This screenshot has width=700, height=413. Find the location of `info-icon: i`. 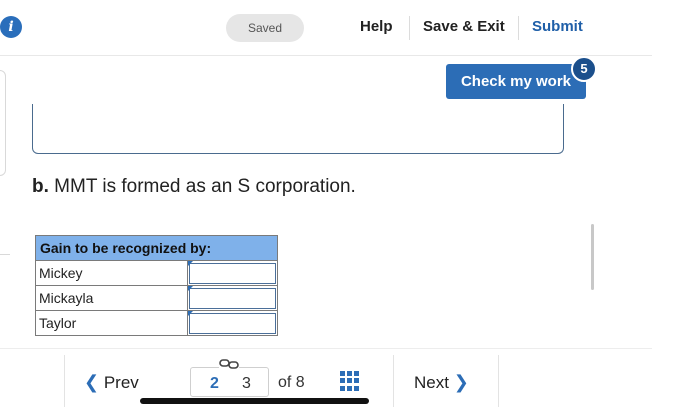

info-icon: i is located at coordinates (11, 27).